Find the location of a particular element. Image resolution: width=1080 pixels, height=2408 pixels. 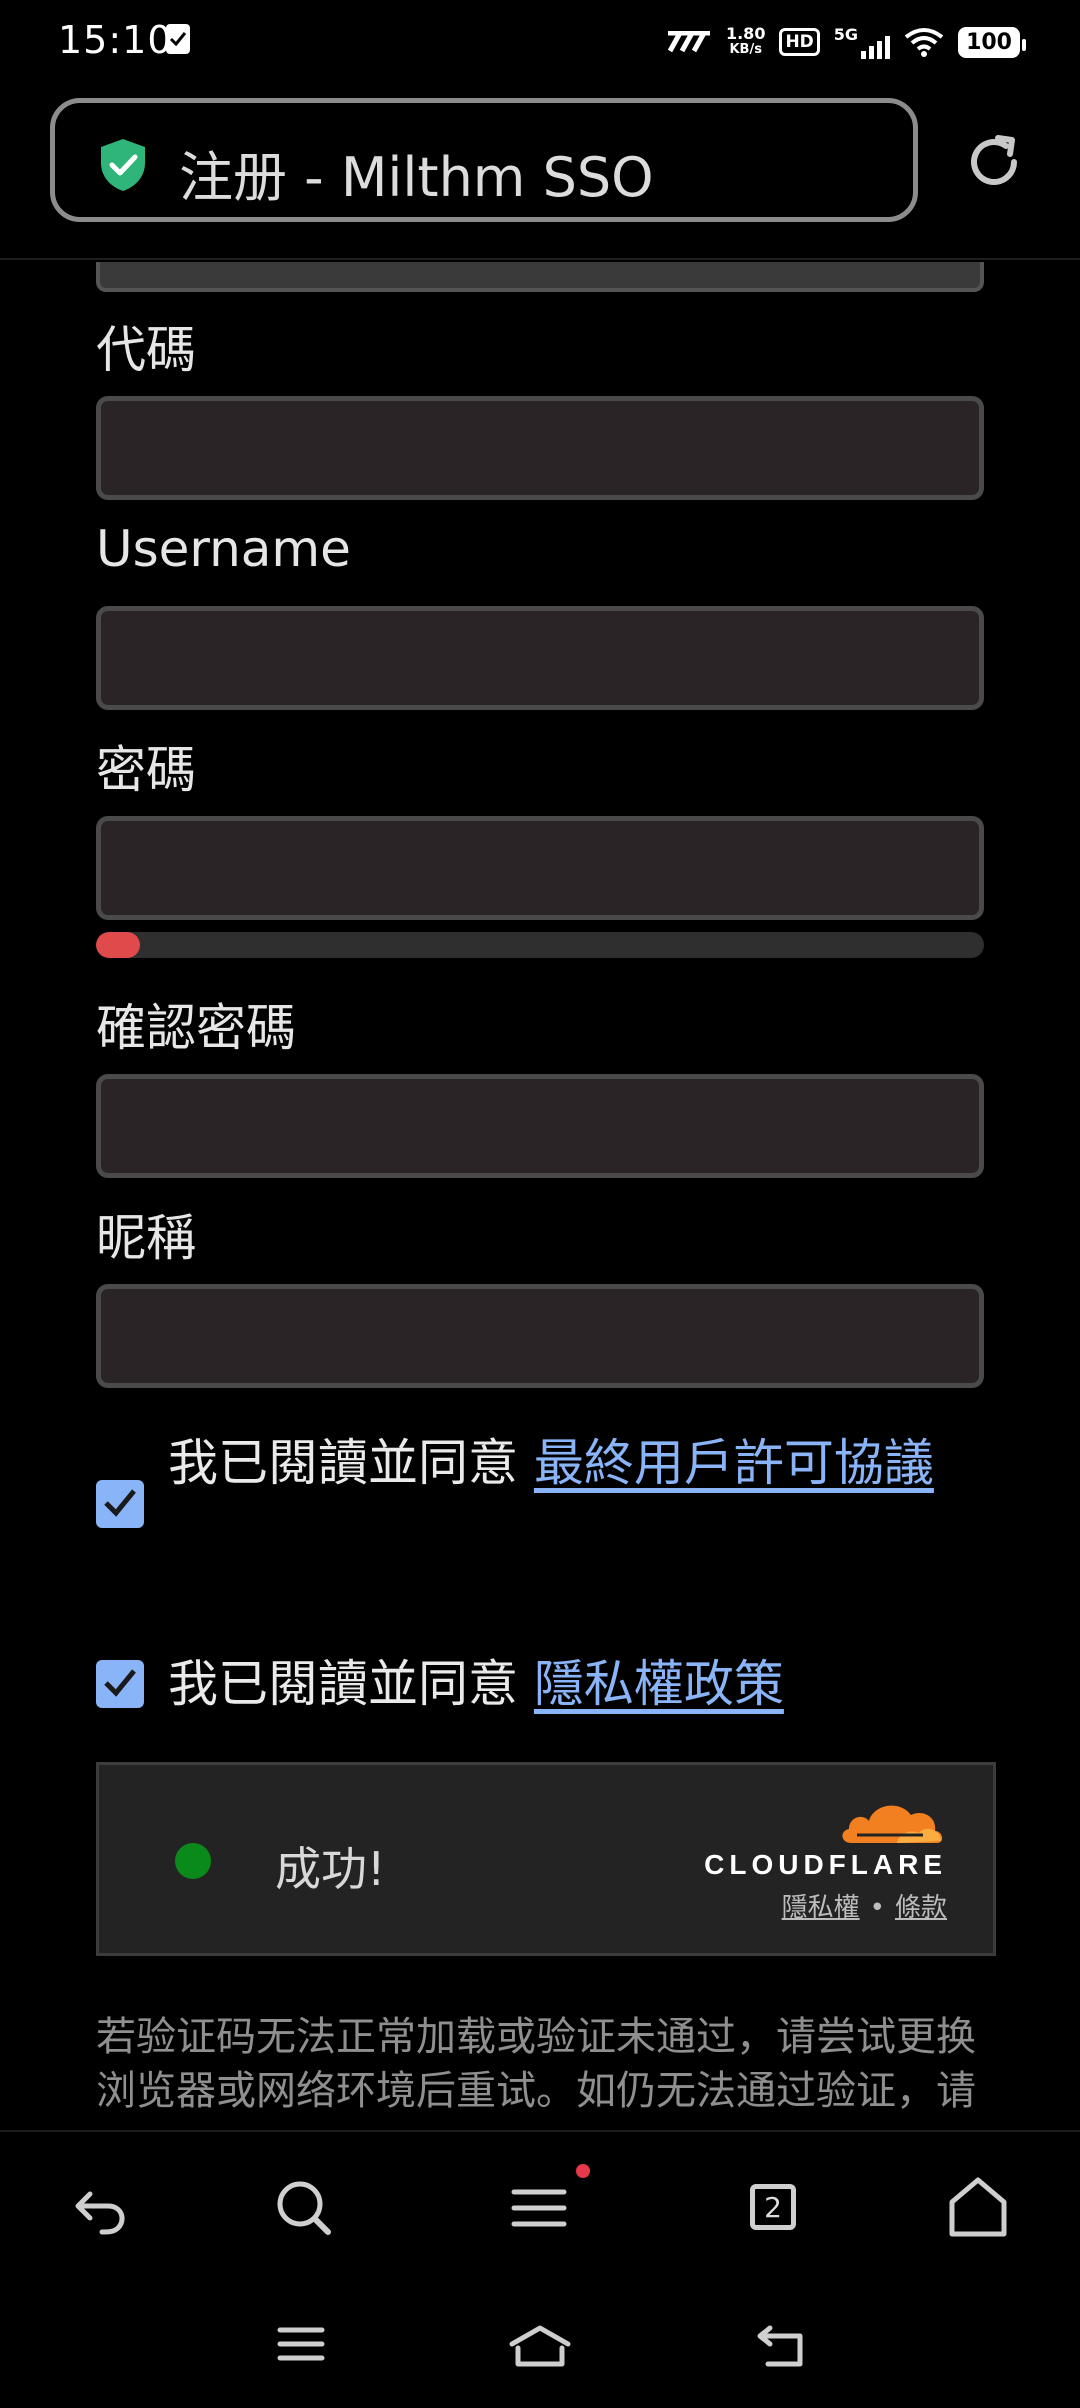

privacy-checkbox is located at coordinates (120, 1684).